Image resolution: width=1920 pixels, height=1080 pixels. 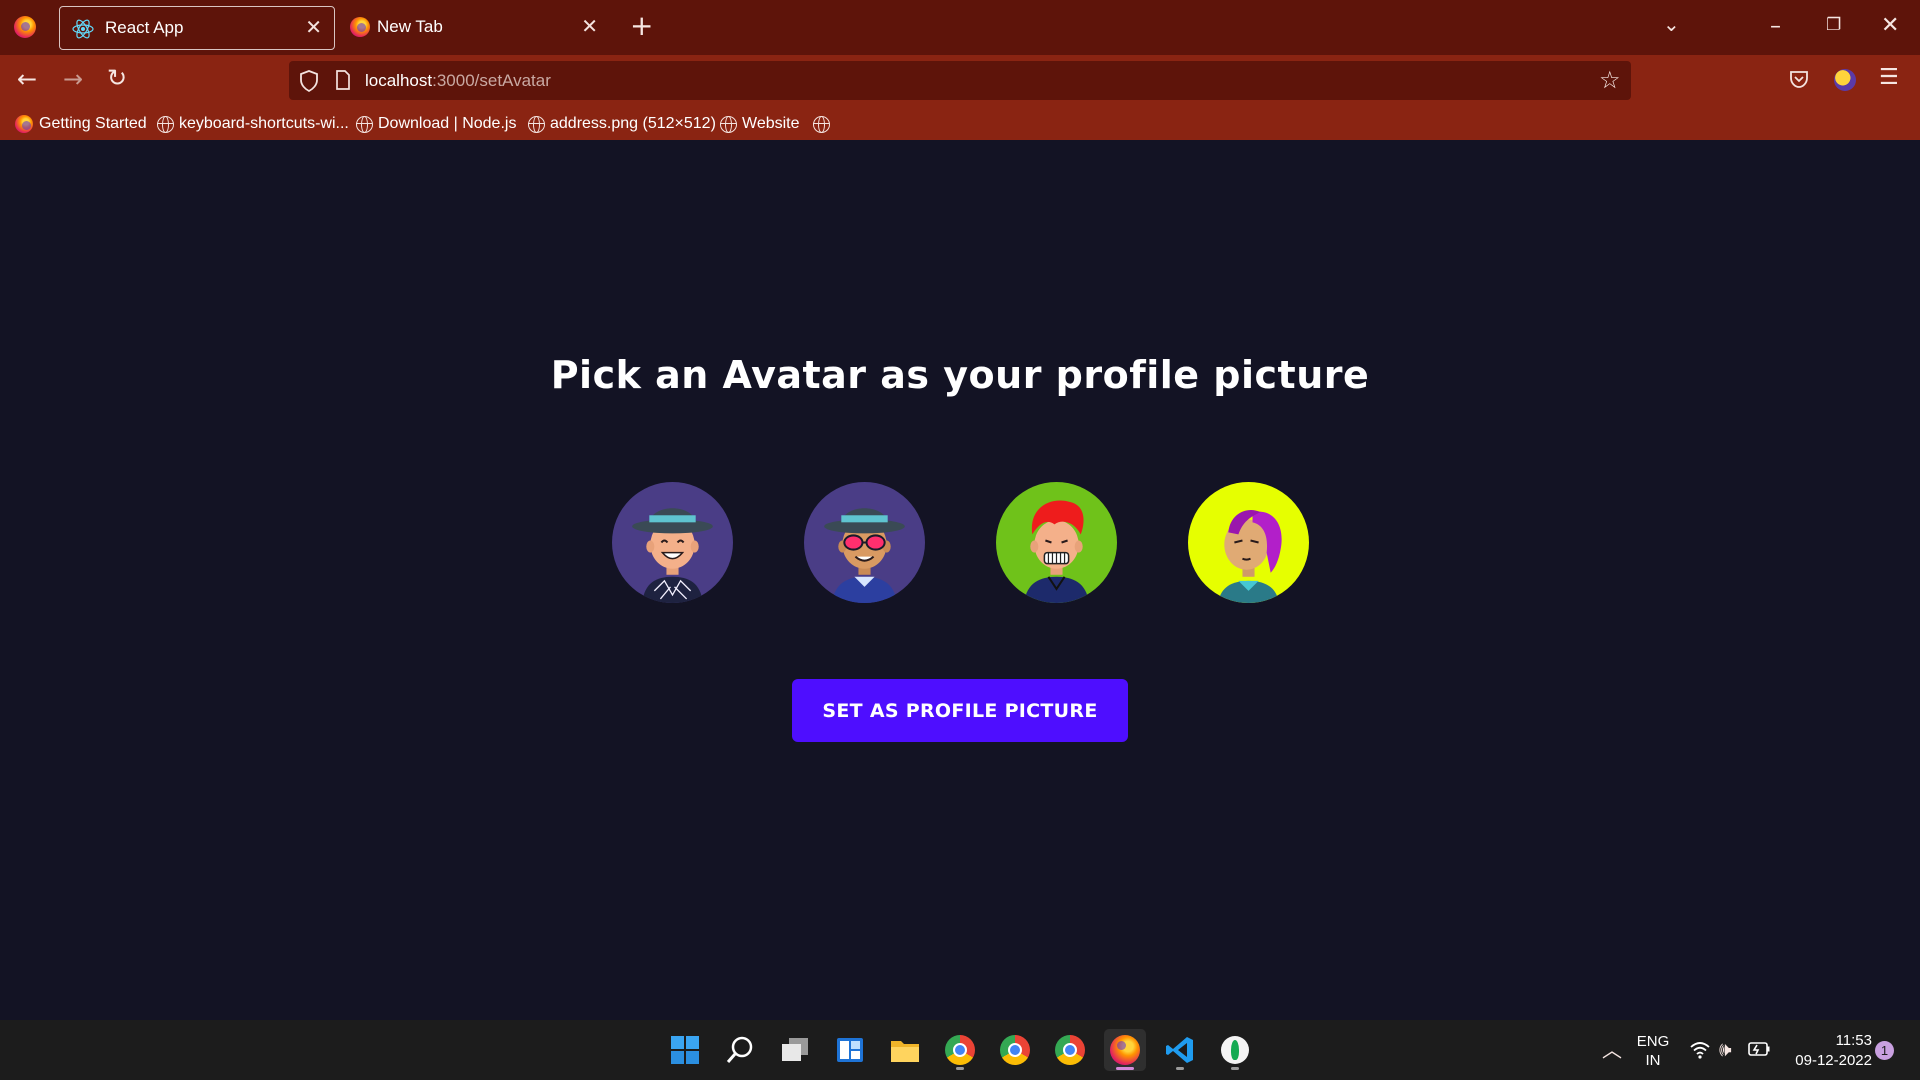 What do you see at coordinates (25, 27) in the screenshot?
I see `firefox-view-icon` at bounding box center [25, 27].